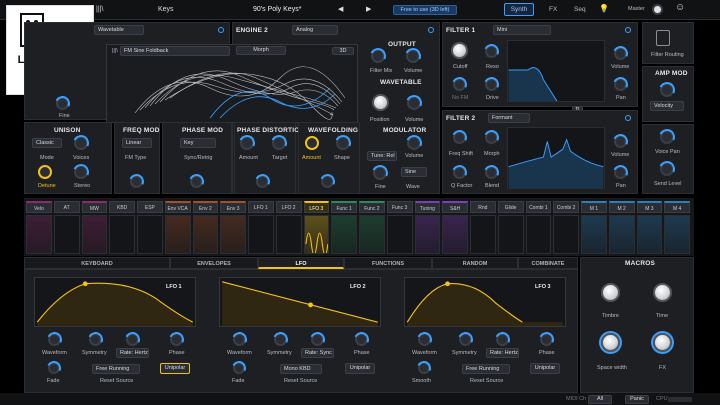 The width and height of the screenshot is (720, 405). What do you see at coordinates (546, 339) in the screenshot?
I see `lfo3-phase-knob` at bounding box center [546, 339].